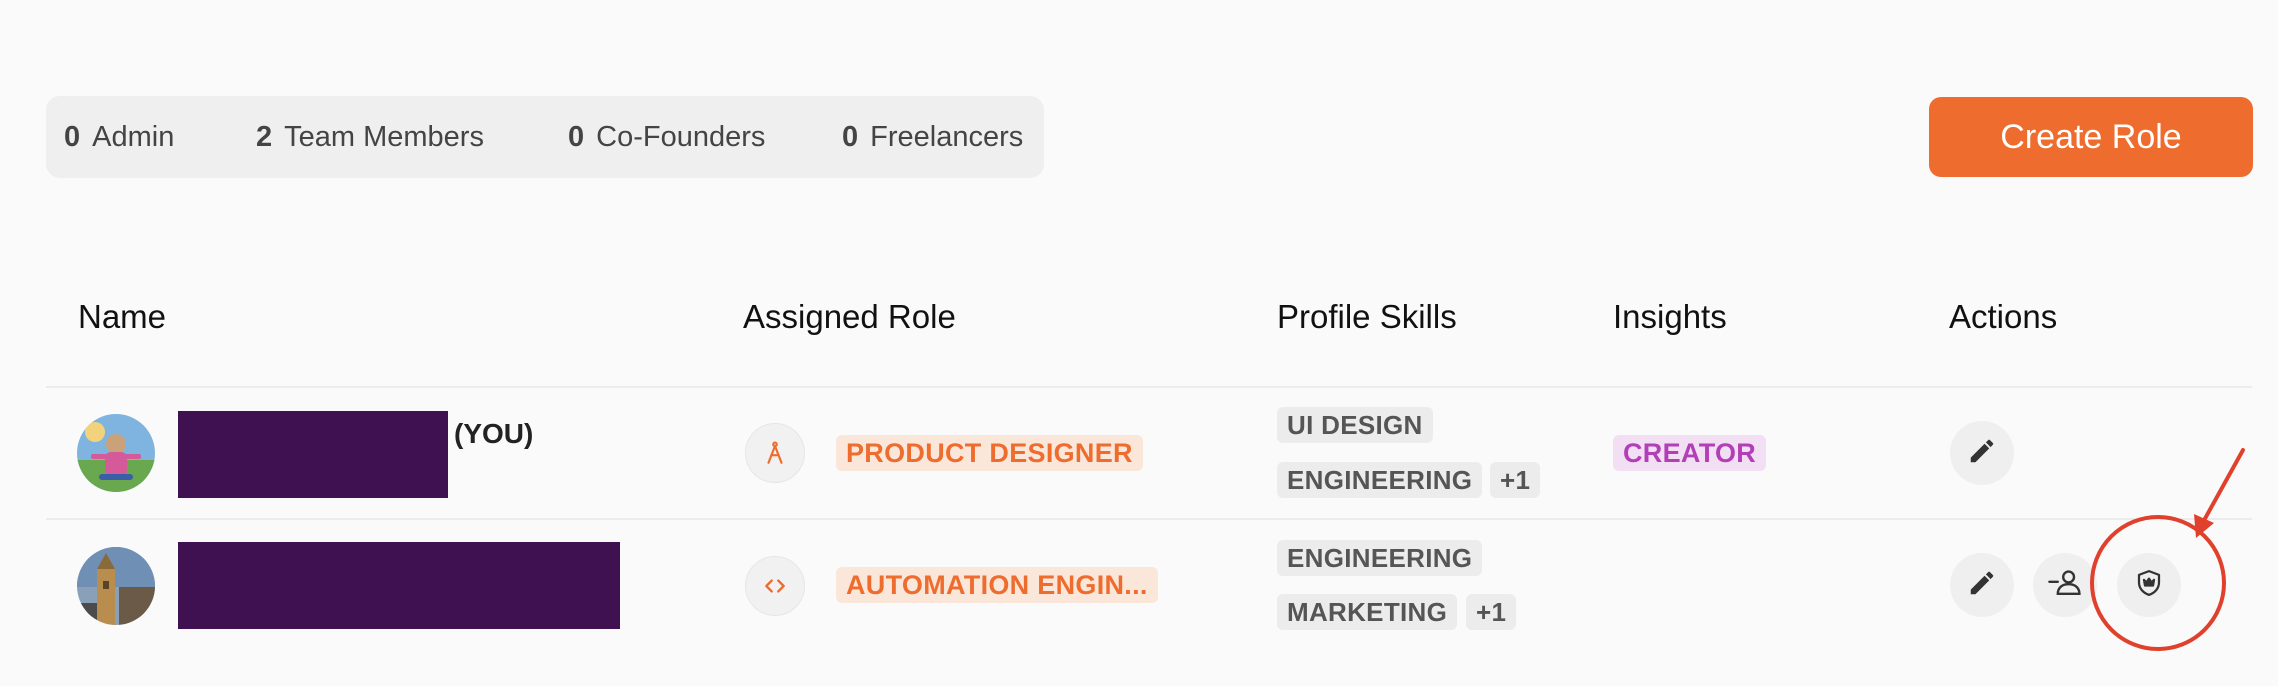 The height and width of the screenshot is (686, 2278). What do you see at coordinates (2091, 137) in the screenshot?
I see `create-role-button: Create Role` at bounding box center [2091, 137].